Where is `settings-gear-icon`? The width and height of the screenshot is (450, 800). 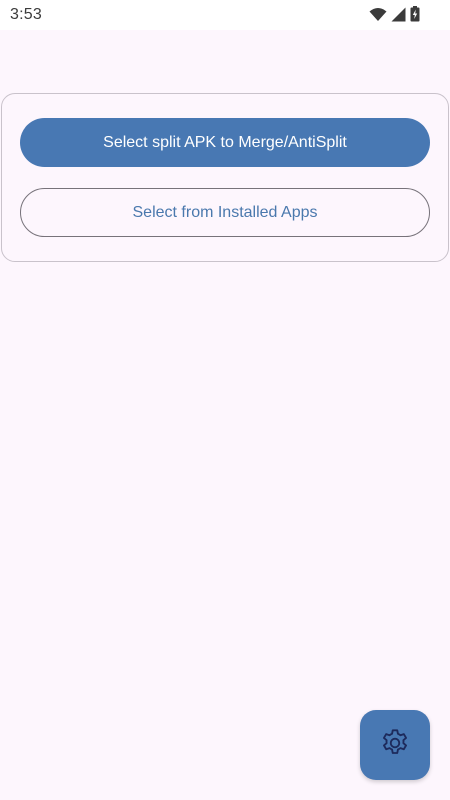
settings-gear-icon is located at coordinates (395, 745).